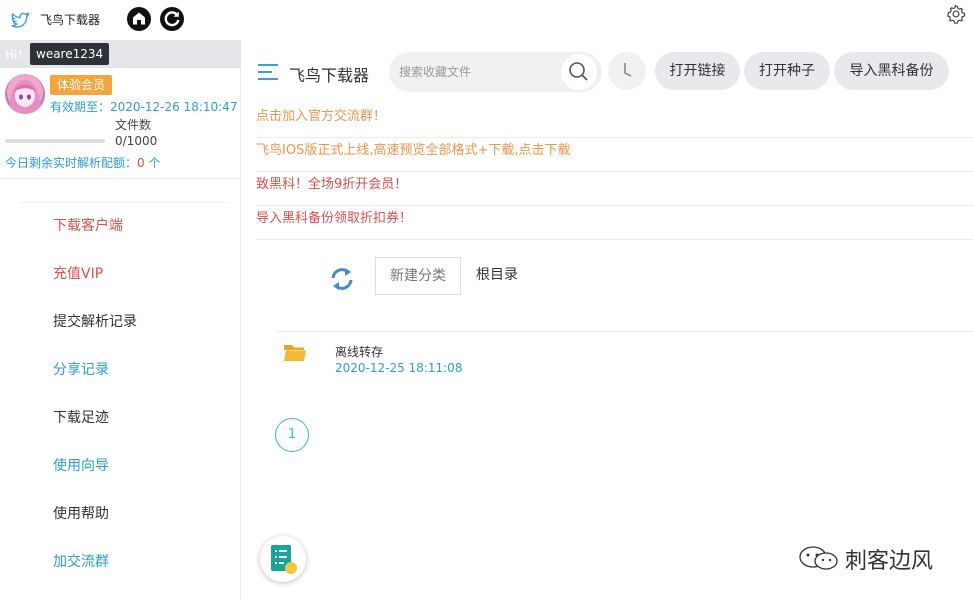 The image size is (974, 600). What do you see at coordinates (71, 163) in the screenshot?
I see `quota-text: 今日剩余实时解析配额：` at bounding box center [71, 163].